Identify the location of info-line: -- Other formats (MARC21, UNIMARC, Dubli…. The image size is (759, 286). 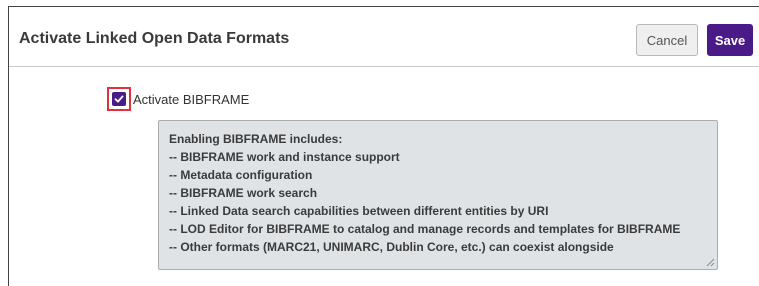
(391, 247).